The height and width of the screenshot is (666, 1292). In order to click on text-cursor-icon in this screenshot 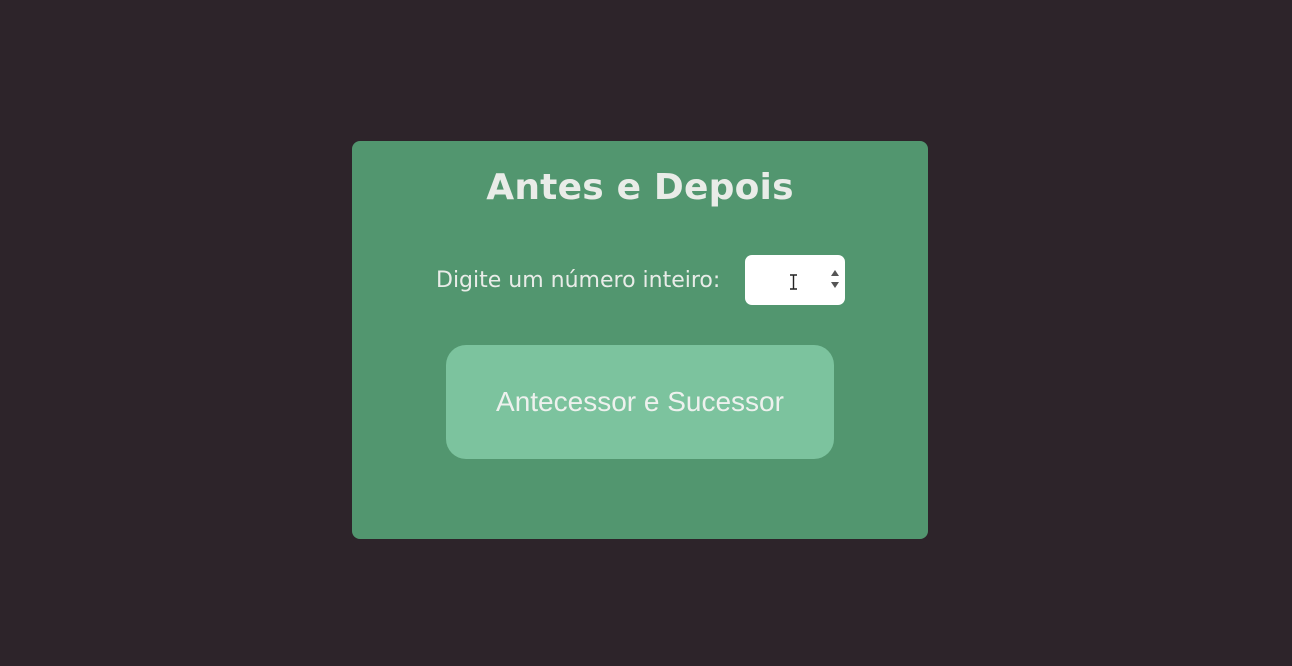, I will do `click(794, 282)`.